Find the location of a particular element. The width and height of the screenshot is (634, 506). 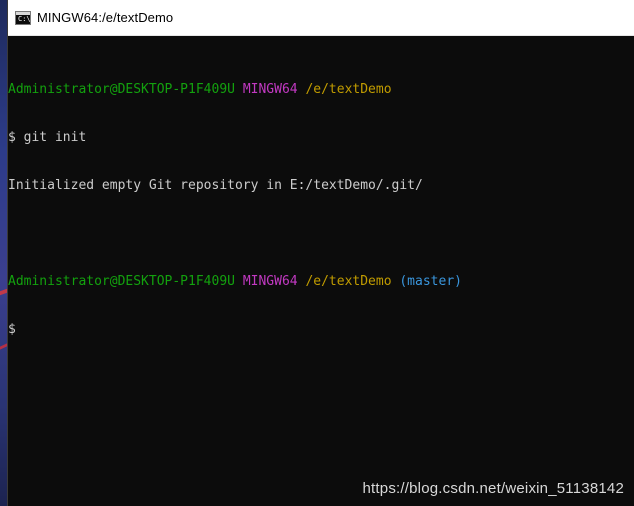

prompt-branch: (master) is located at coordinates (430, 281).